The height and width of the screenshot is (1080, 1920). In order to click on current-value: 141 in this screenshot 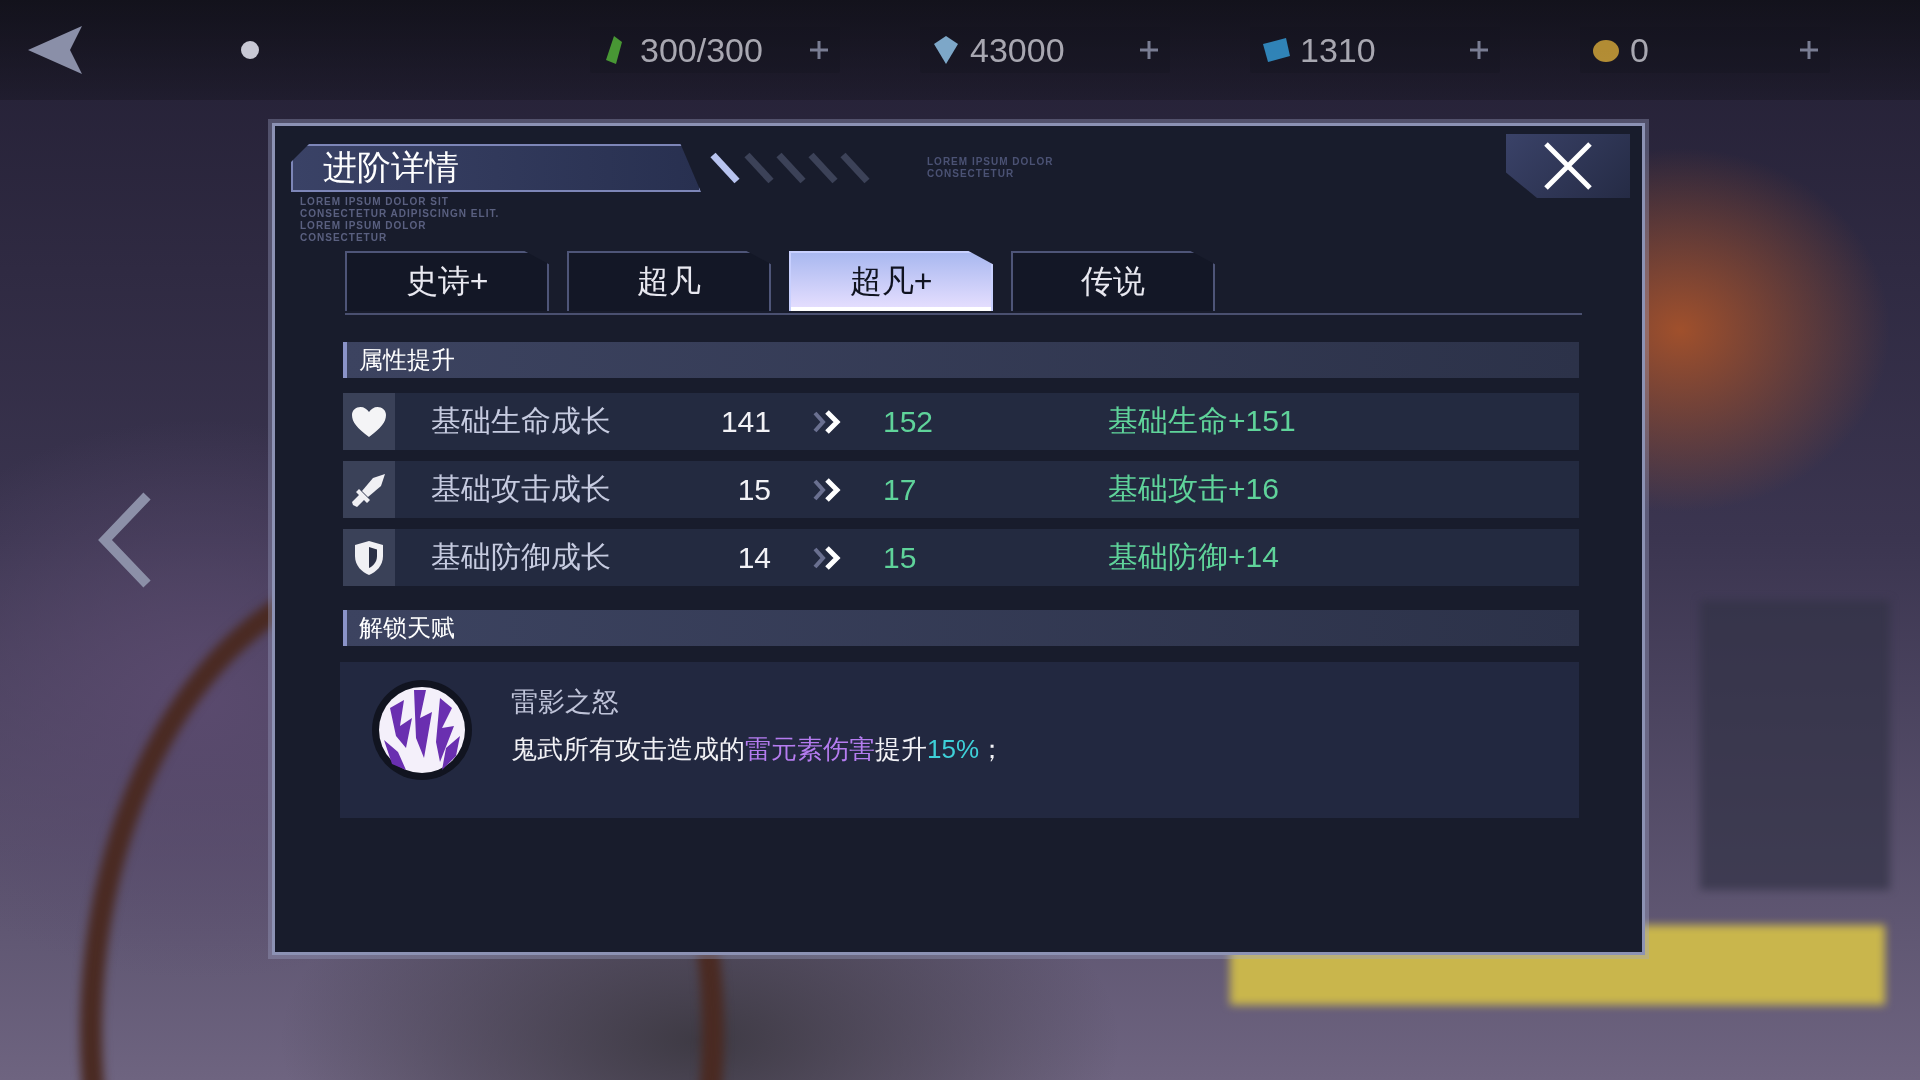, I will do `click(745, 421)`.